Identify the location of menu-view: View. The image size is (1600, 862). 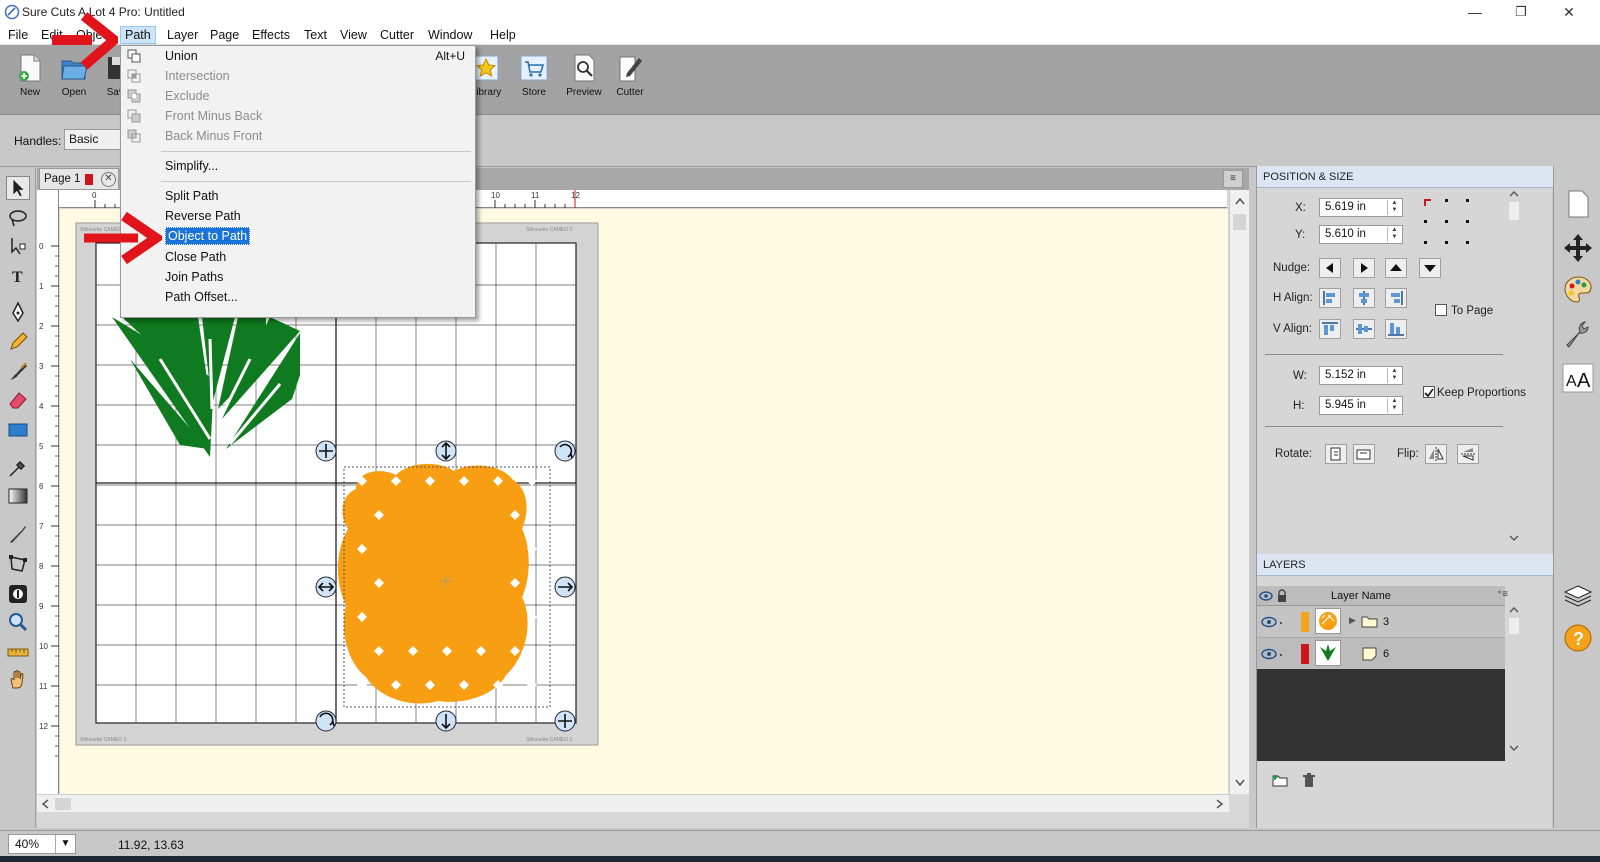
(353, 35).